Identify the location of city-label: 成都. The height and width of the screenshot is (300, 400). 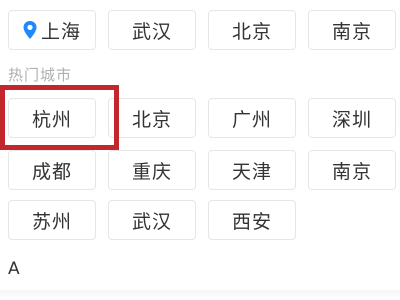
(51, 171).